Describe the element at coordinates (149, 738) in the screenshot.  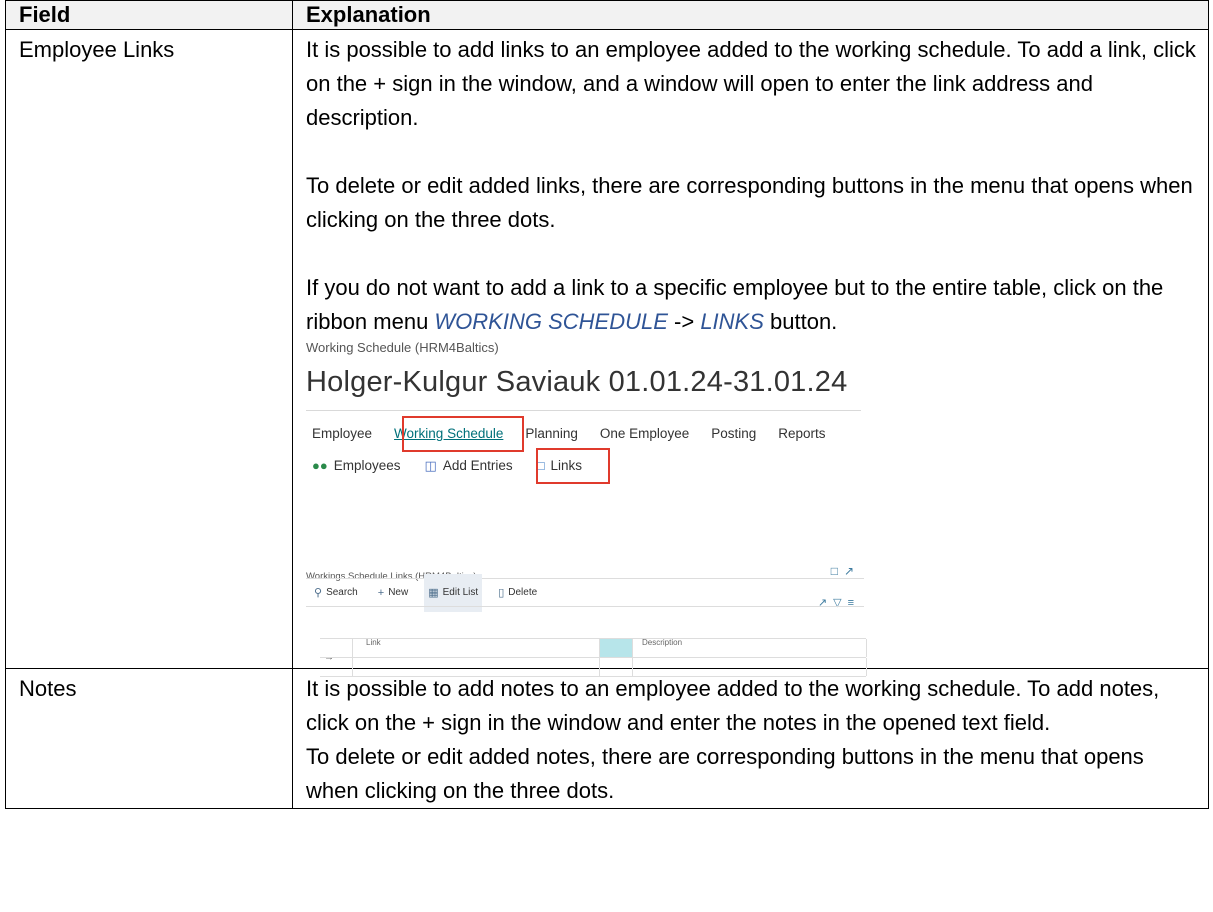
I see `field-notes: Notes` at that location.